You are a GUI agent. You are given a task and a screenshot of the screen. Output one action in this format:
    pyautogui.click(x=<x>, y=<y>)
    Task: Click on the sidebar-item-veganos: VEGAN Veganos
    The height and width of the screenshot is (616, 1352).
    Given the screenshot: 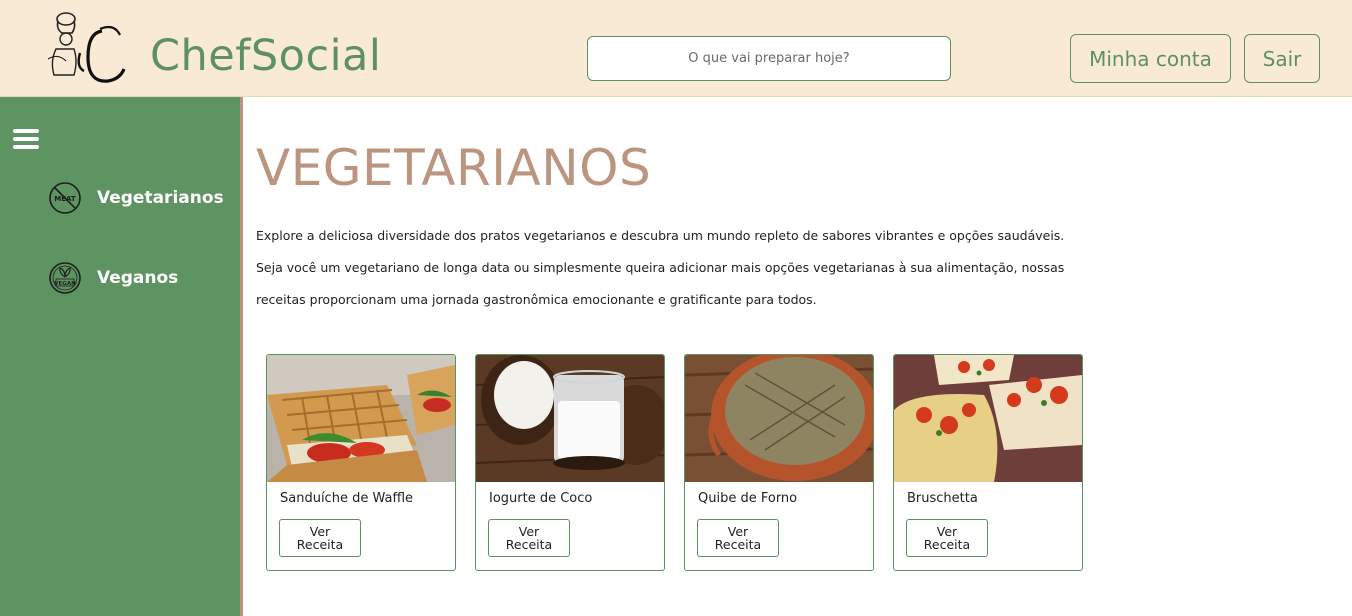 What is the action you would take?
    pyautogui.click(x=138, y=278)
    